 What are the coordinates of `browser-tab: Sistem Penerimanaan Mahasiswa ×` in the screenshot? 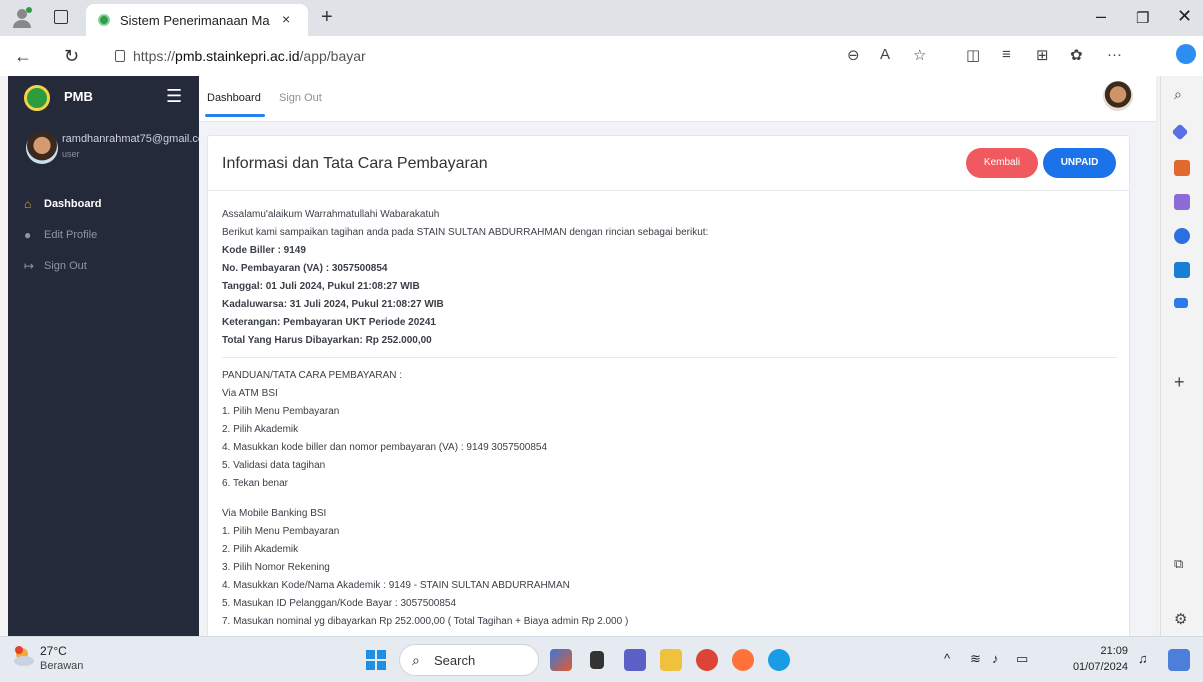 It's located at (197, 20).